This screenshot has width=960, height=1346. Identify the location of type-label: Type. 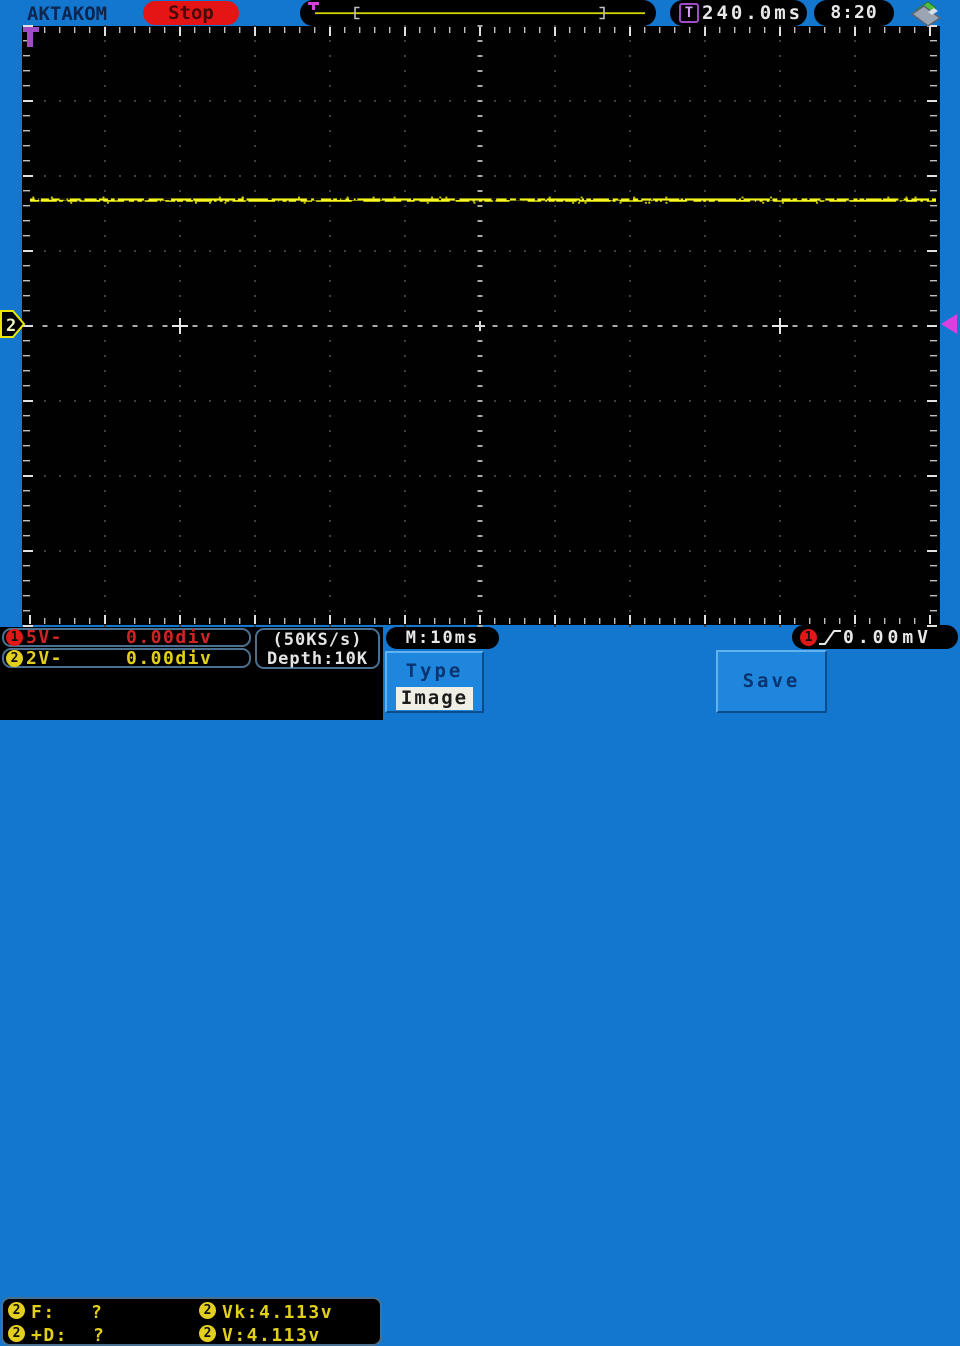
(434, 671).